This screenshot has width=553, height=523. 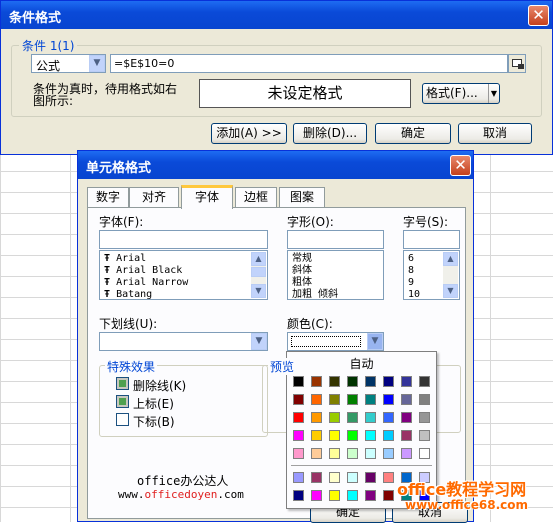 What do you see at coordinates (309, 63) in the screenshot?
I see `formula-input: =$E$10=0` at bounding box center [309, 63].